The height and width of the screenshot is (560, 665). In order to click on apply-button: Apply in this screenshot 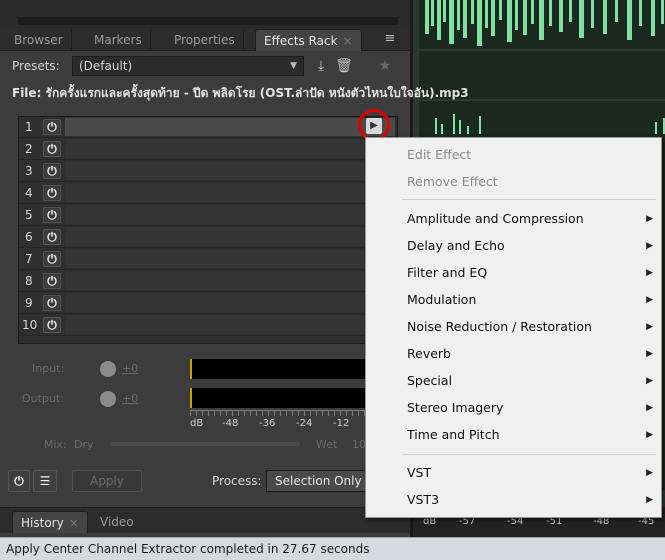, I will do `click(107, 481)`.